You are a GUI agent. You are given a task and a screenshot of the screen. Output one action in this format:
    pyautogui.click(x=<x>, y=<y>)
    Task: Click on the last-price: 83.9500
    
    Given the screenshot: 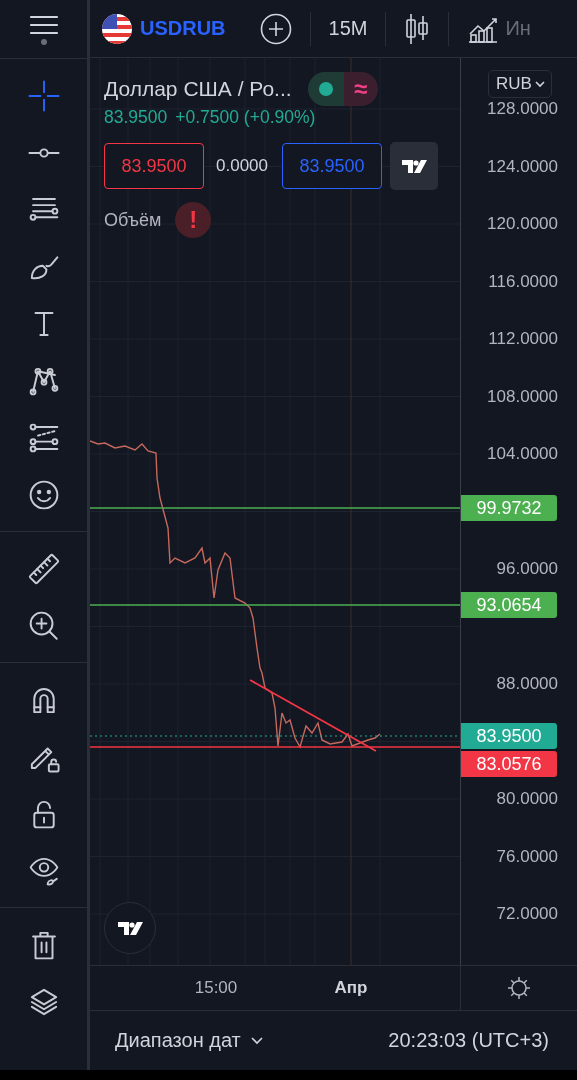 What is the action you would take?
    pyautogui.click(x=136, y=117)
    